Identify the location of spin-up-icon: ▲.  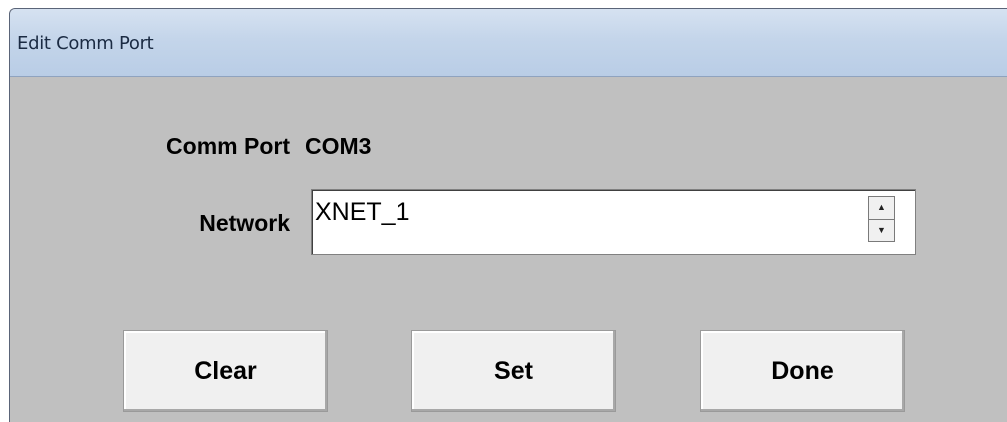
(881, 208).